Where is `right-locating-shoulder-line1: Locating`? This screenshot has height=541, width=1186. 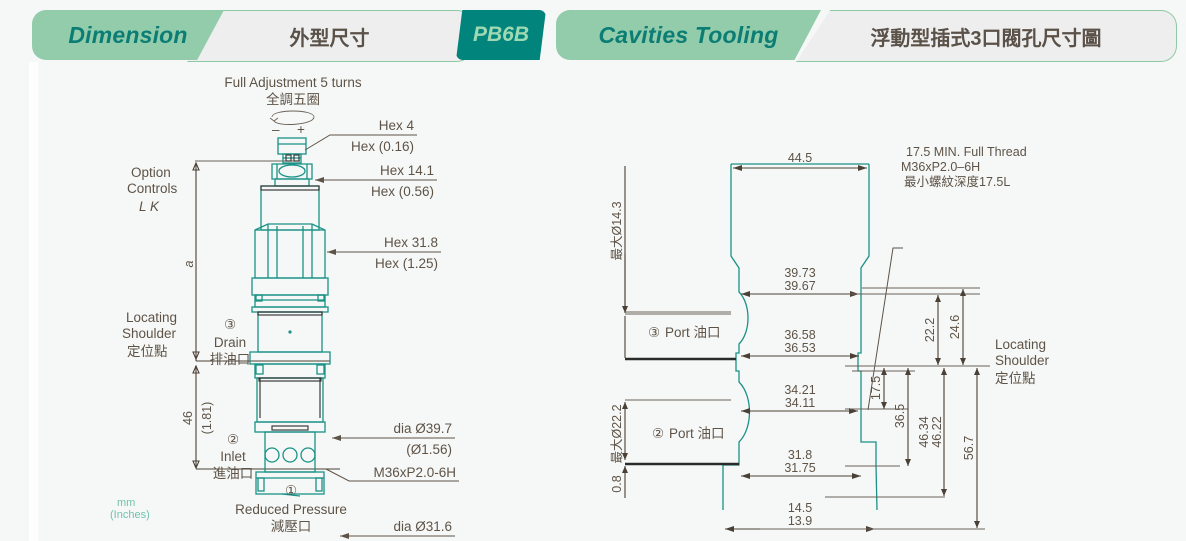 right-locating-shoulder-line1: Locating is located at coordinates (1020, 344).